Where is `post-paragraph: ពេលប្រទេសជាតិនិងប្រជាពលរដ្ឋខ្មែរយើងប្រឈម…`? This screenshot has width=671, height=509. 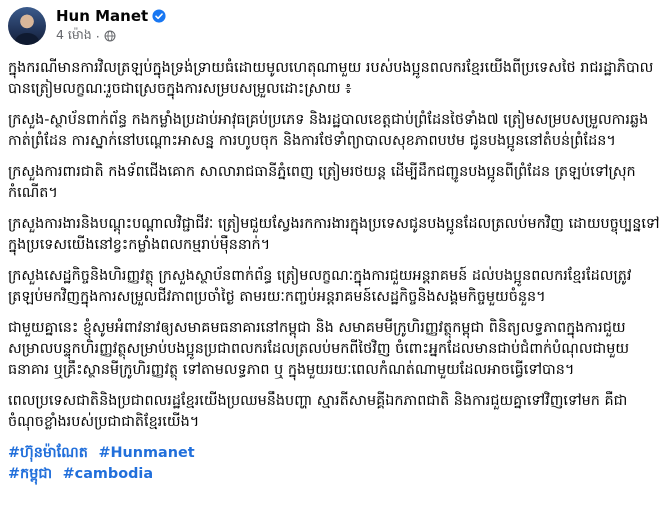 post-paragraph: ពេលប្រទេសជាតិនិងប្រជាពលរដ្ឋខ្មែរយើងប្រឈម… is located at coordinates (318, 411).